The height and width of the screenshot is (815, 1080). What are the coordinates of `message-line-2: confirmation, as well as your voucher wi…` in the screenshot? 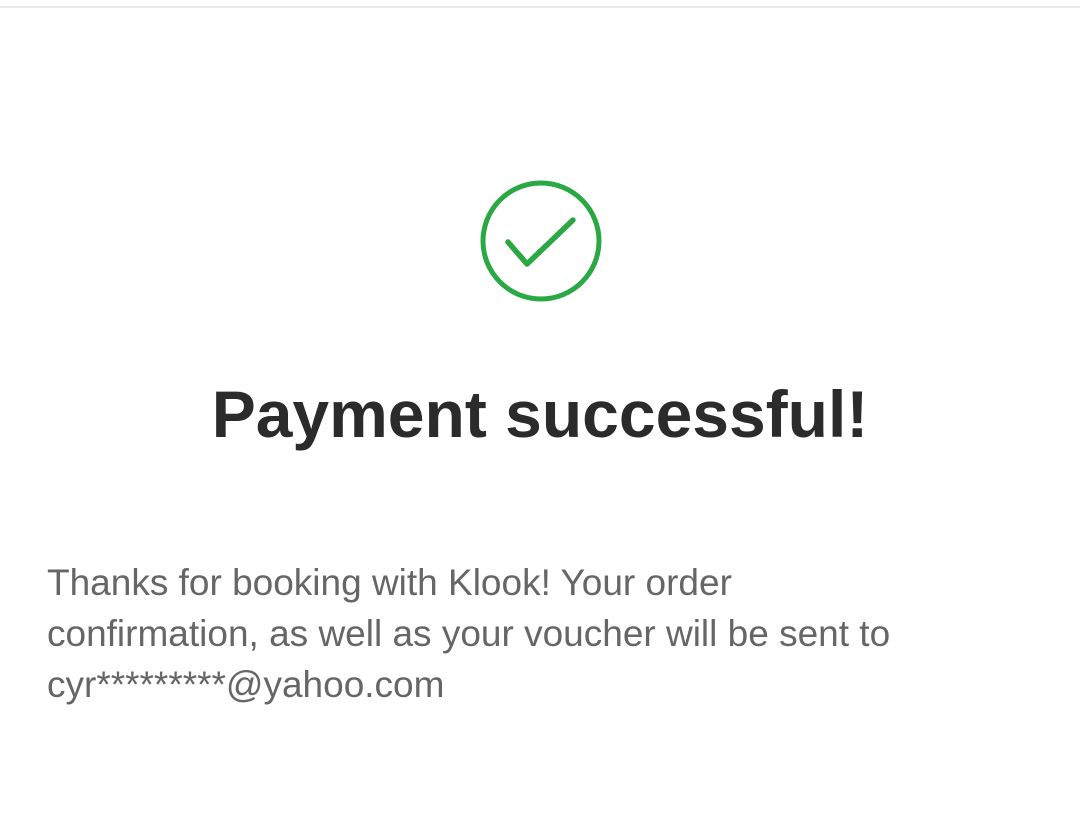 It's located at (469, 633).